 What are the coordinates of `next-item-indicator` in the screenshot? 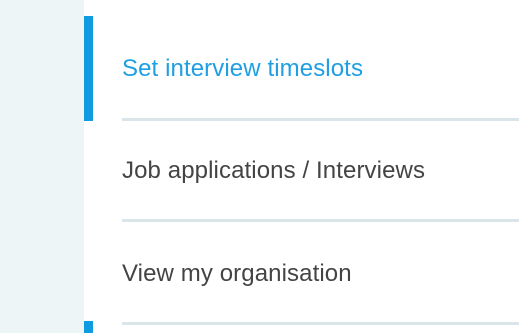 It's located at (88, 327).